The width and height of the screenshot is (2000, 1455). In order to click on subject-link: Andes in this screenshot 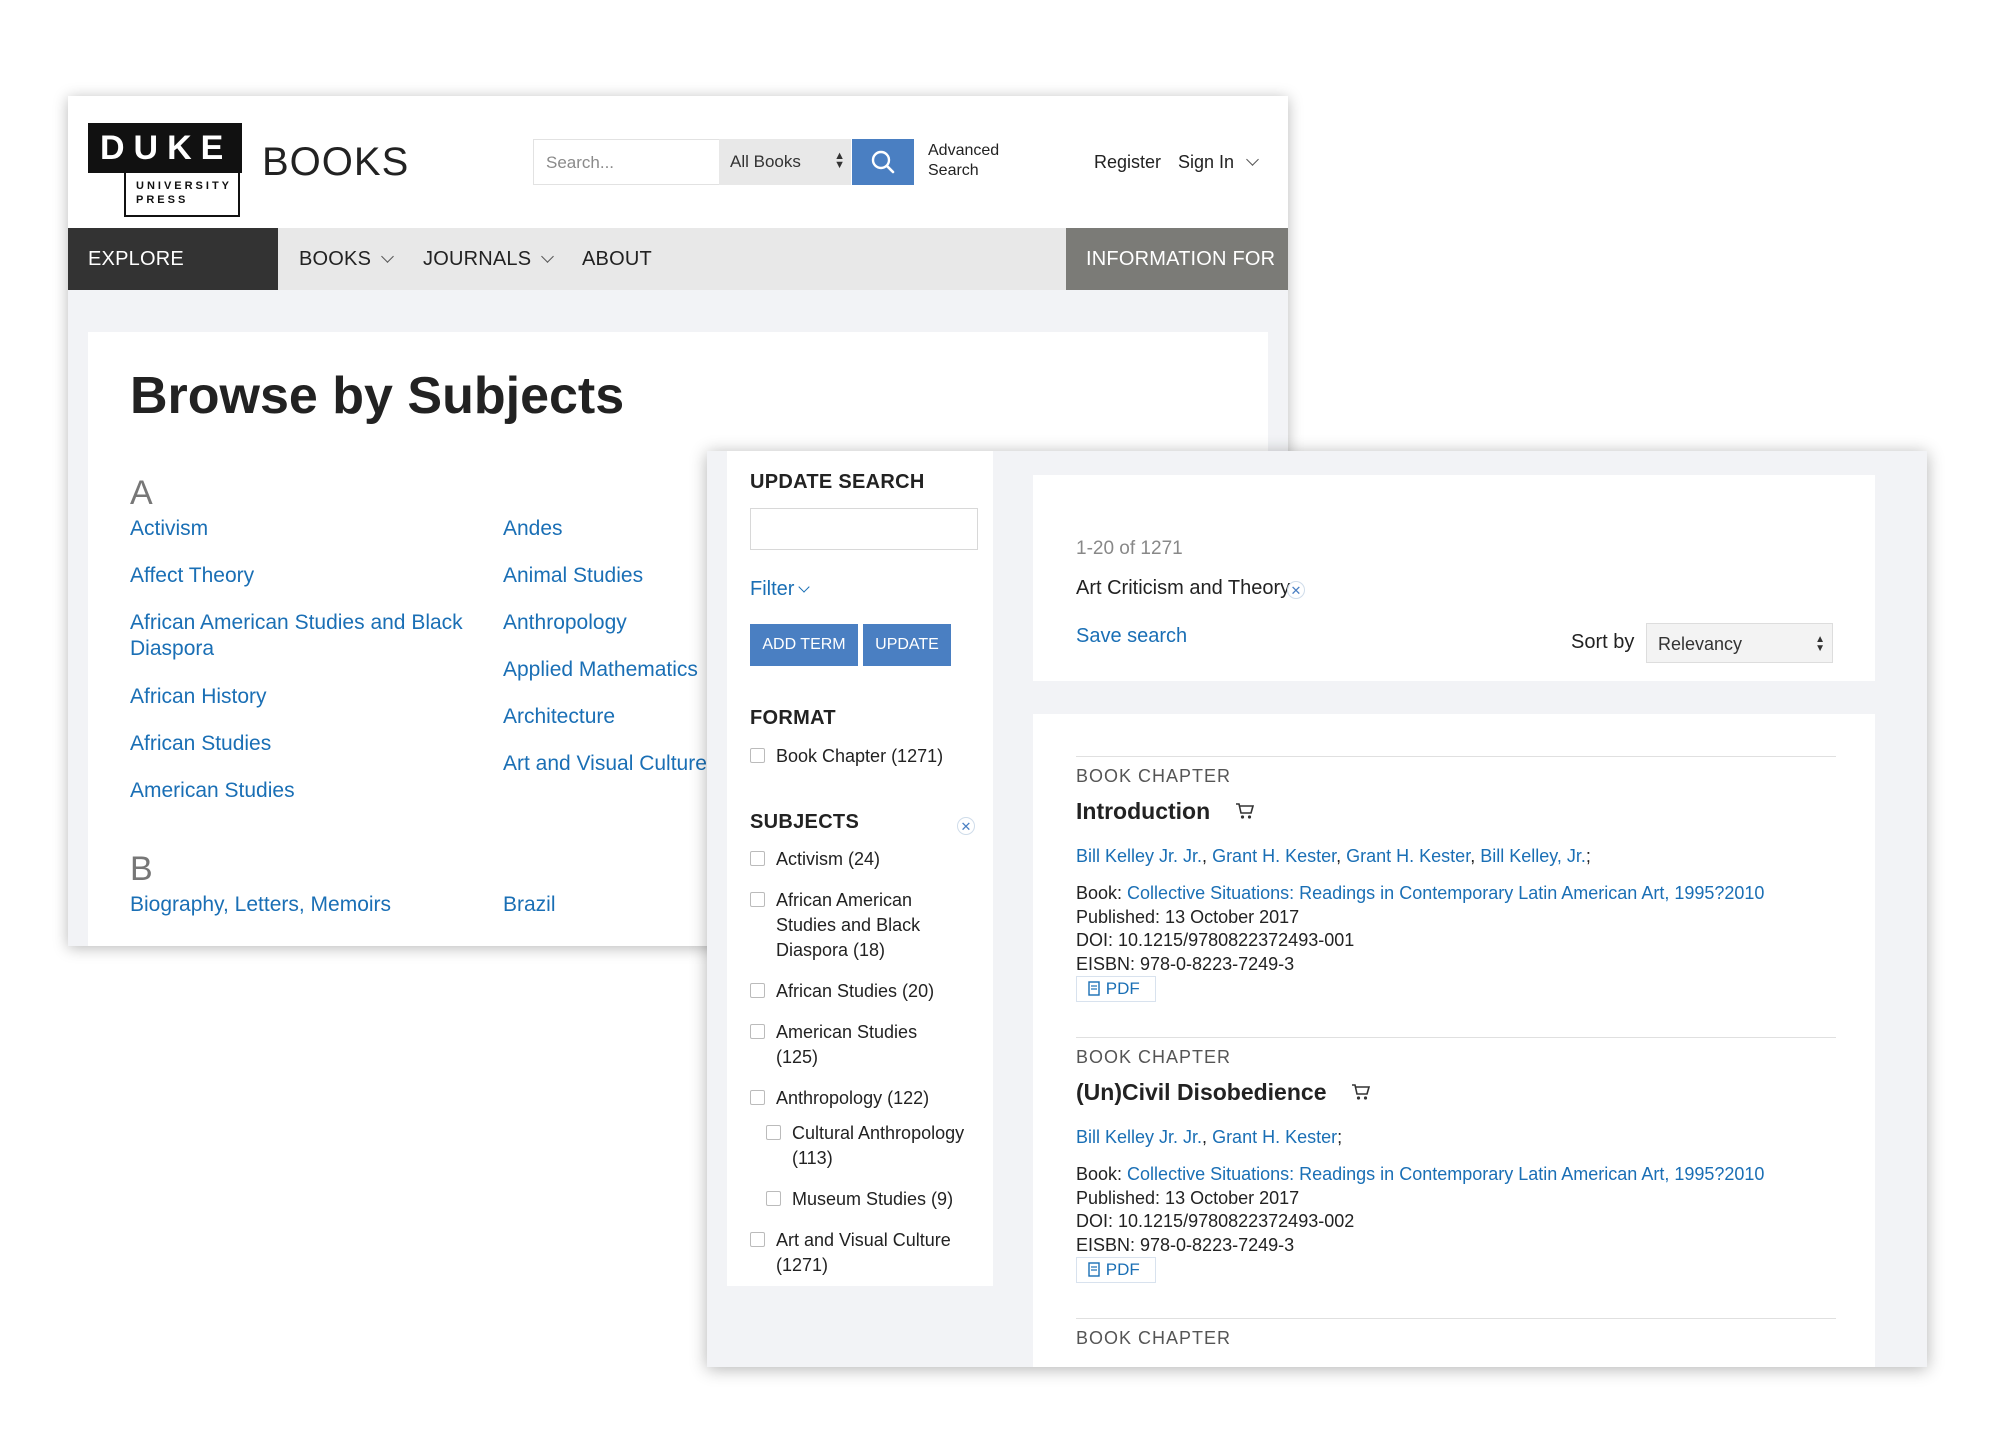, I will do `click(533, 529)`.